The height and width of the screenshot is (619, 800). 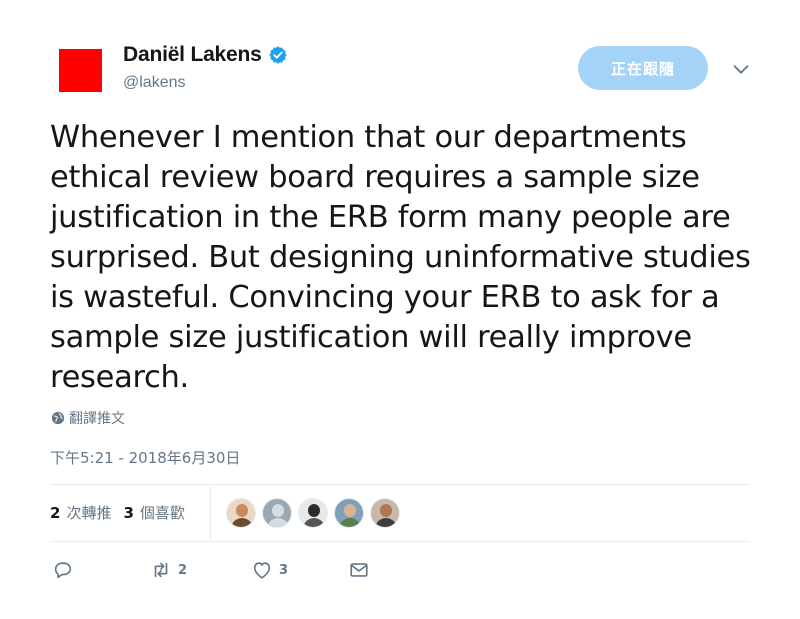 I want to click on retweet-button: 2, so click(x=168, y=570).